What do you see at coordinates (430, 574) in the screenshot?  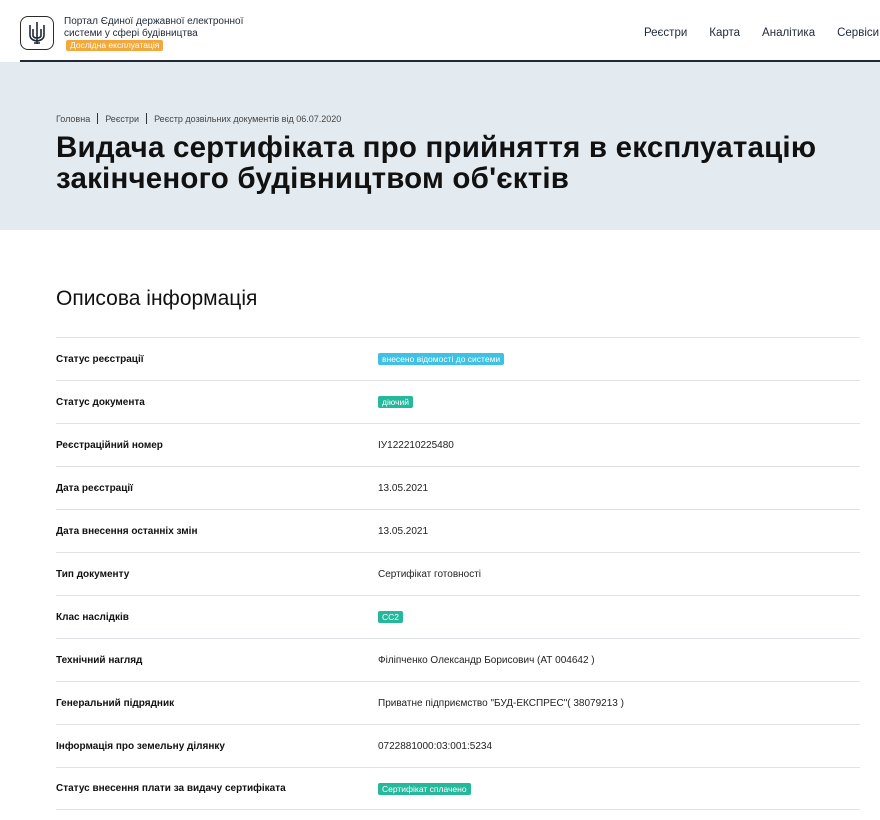 I see `info-row-value: Сертифікат готовності` at bounding box center [430, 574].